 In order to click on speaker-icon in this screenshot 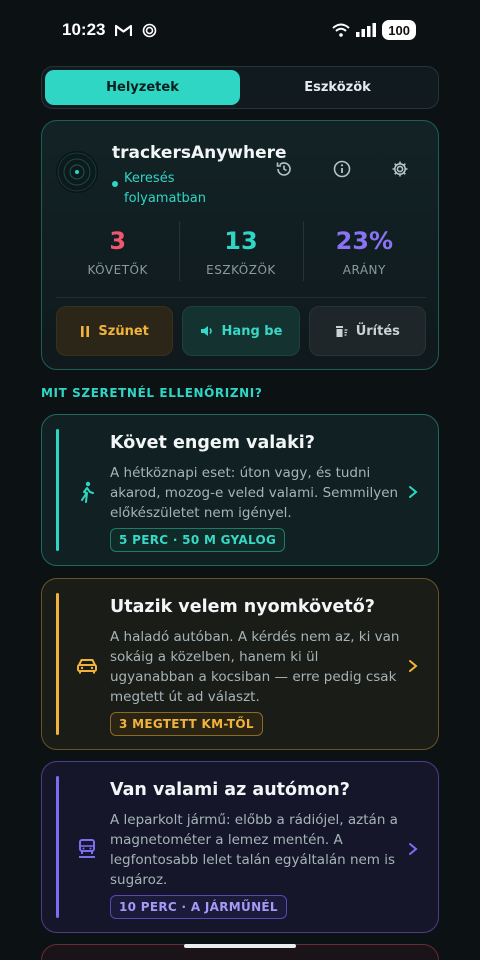, I will do `click(206, 331)`.